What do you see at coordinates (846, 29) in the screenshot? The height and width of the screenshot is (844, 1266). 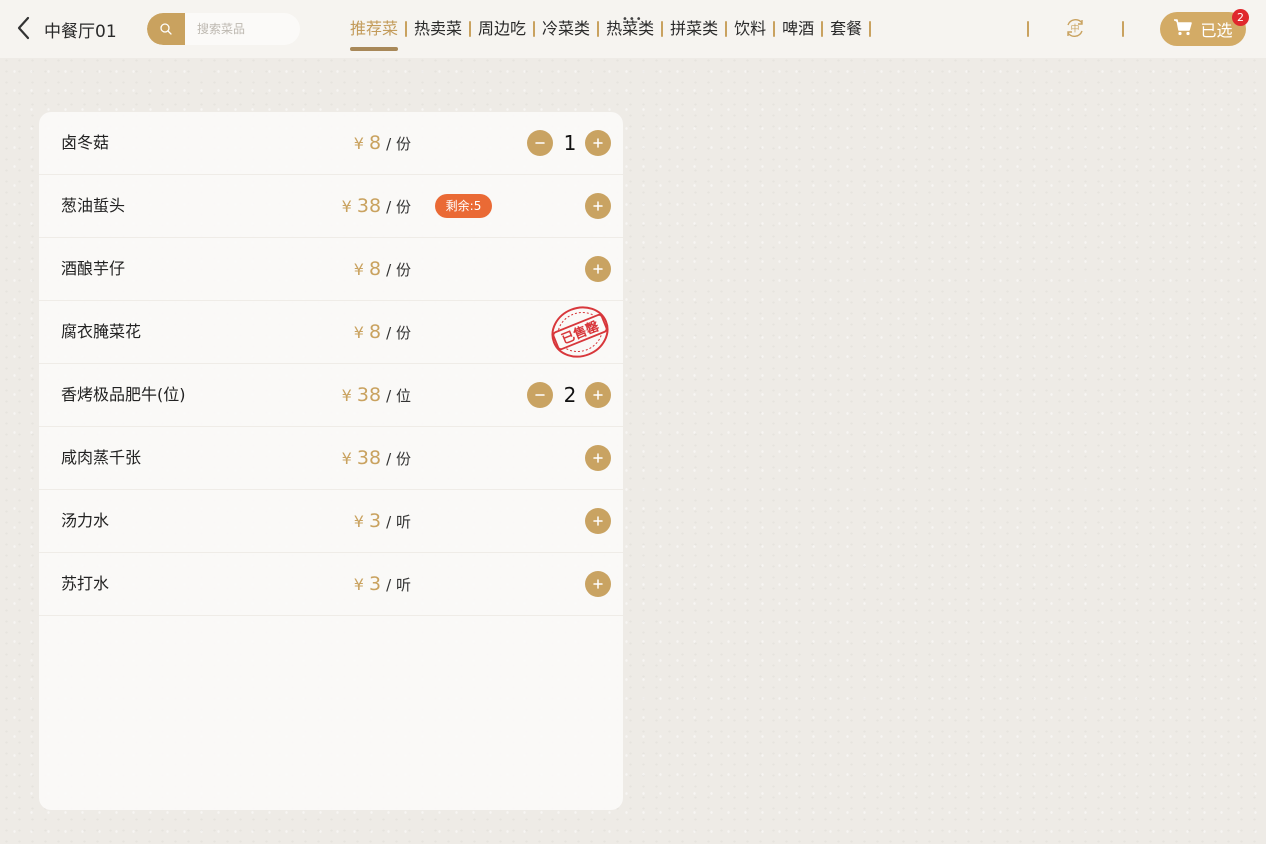 I see `tab-set-meals: 套餐` at bounding box center [846, 29].